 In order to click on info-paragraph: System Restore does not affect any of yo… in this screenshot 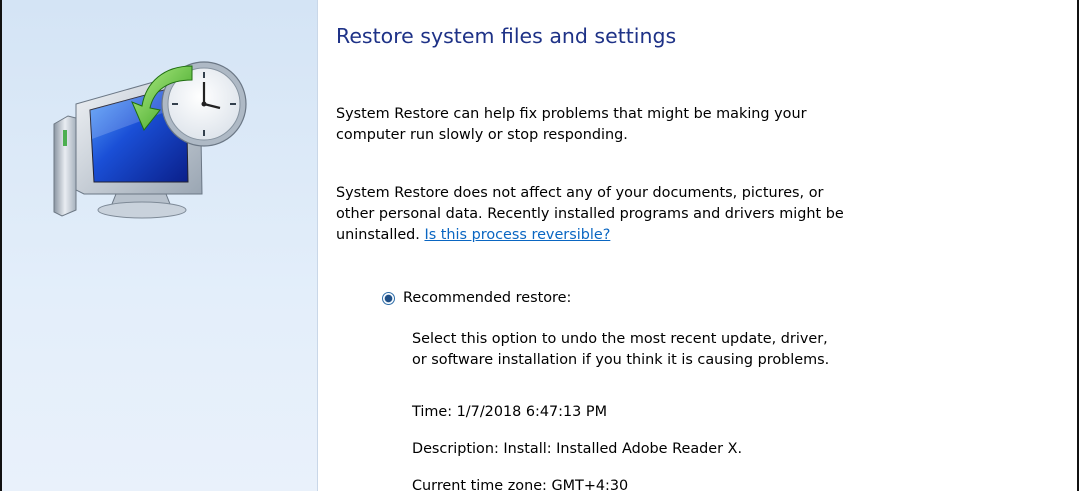, I will do `click(590, 214)`.